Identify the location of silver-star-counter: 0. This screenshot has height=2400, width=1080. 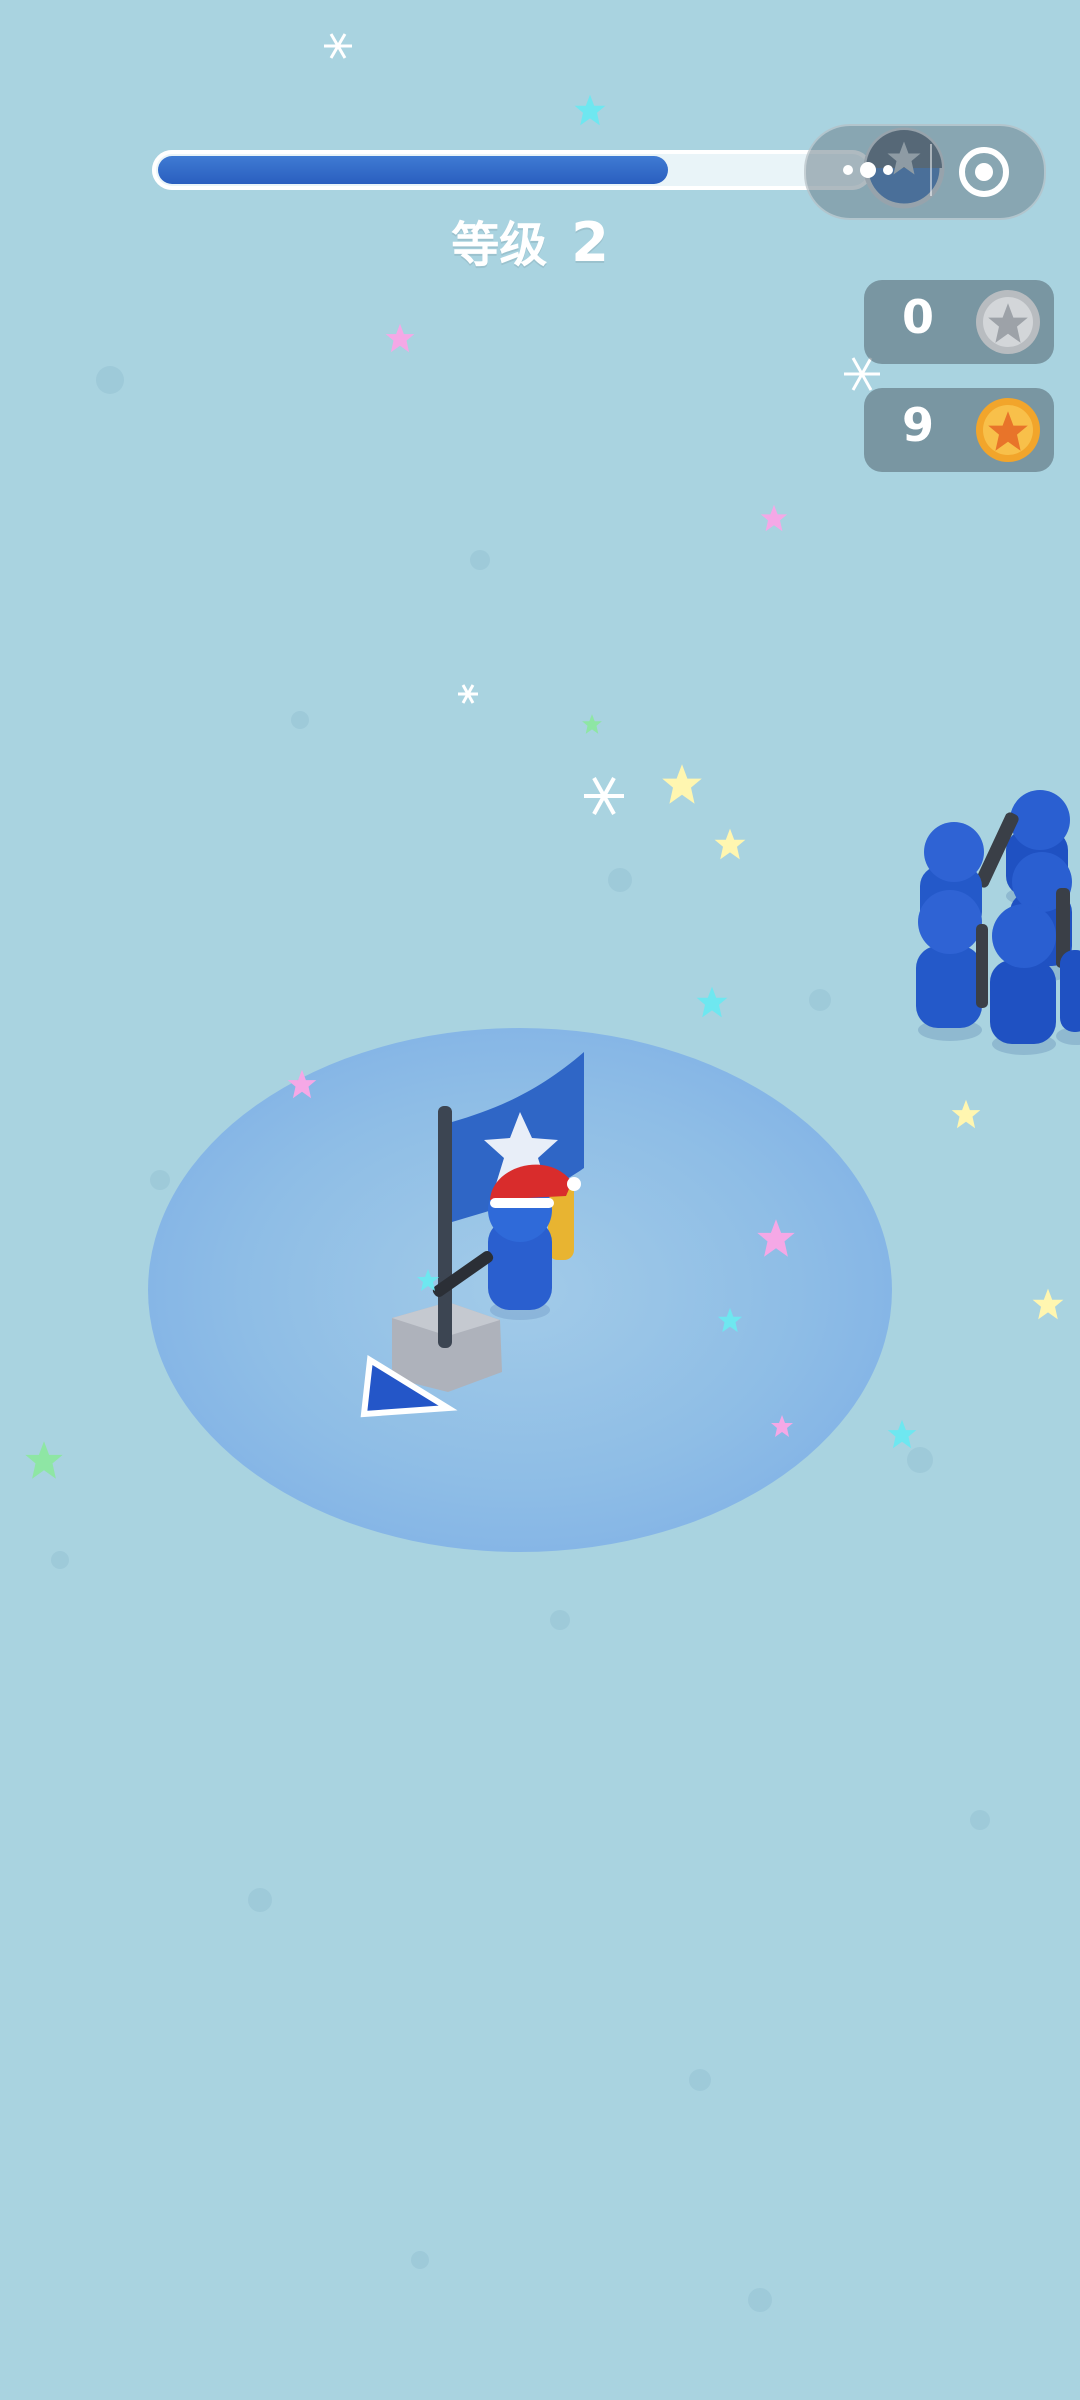
(959, 322).